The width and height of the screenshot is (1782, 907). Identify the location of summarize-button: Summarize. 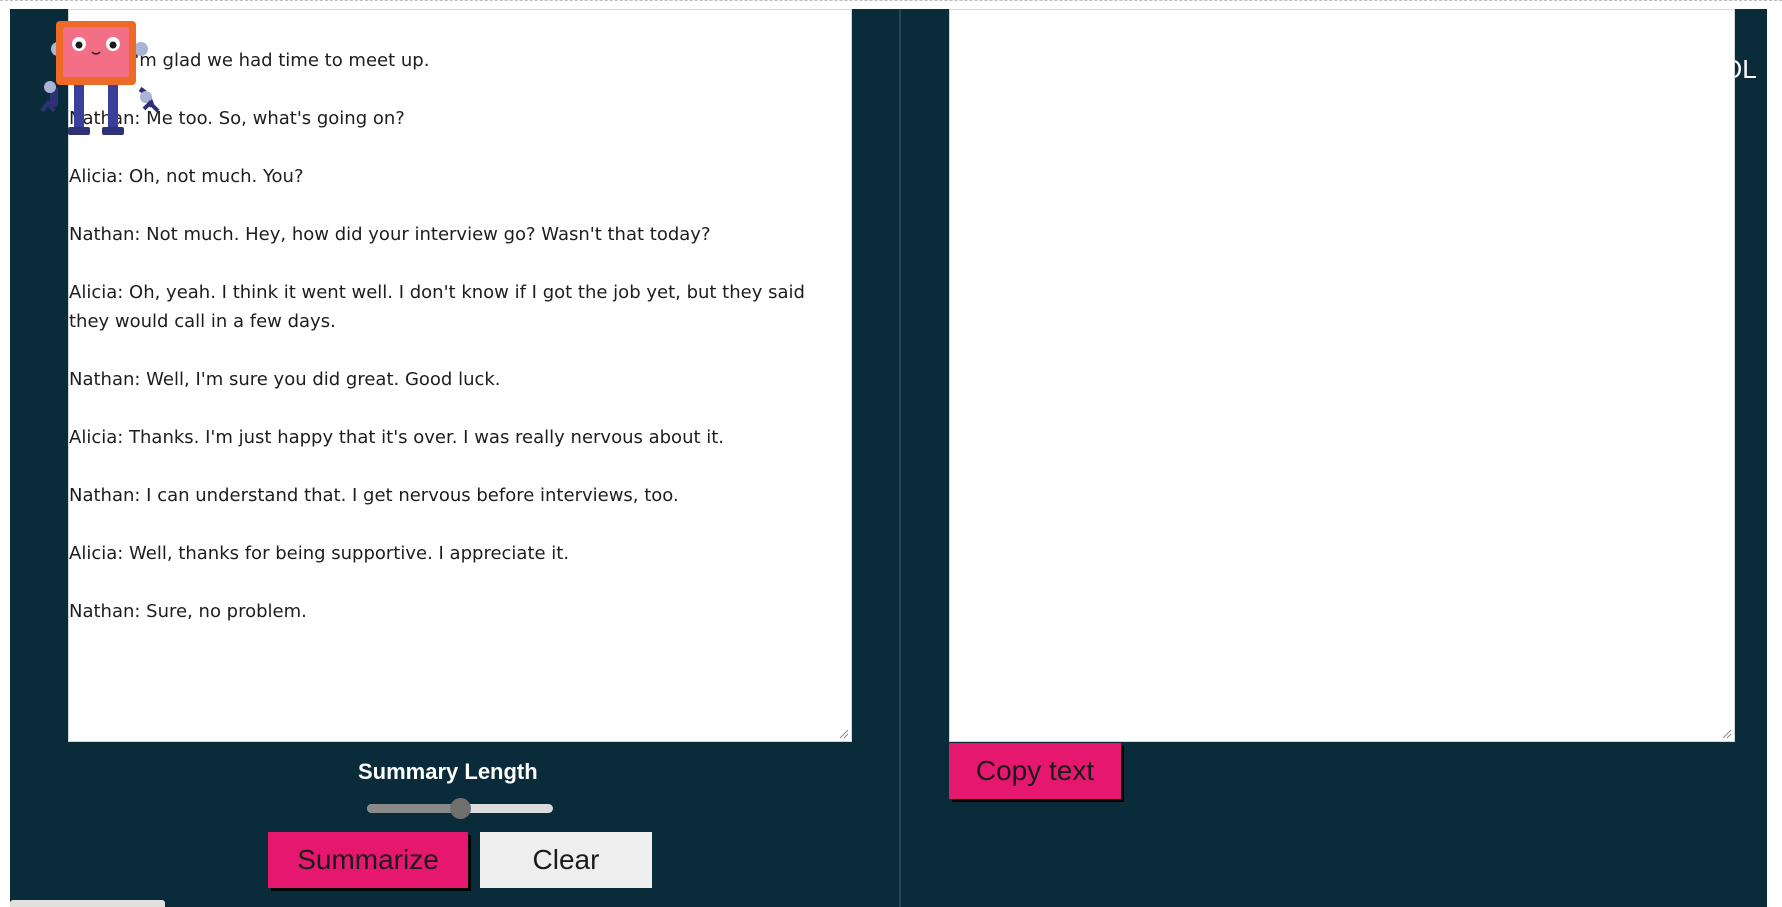
(368, 860).